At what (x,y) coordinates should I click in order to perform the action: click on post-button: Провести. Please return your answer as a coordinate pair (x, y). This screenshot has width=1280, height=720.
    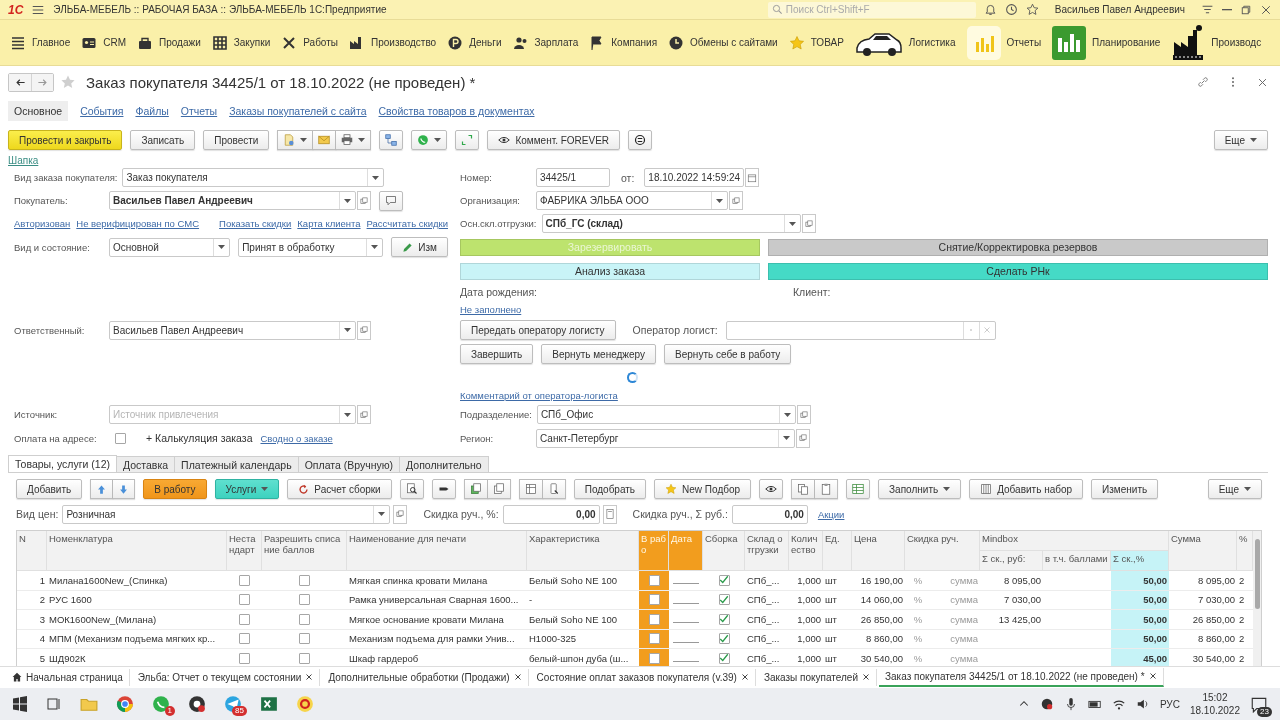
    Looking at the image, I should click on (236, 140).